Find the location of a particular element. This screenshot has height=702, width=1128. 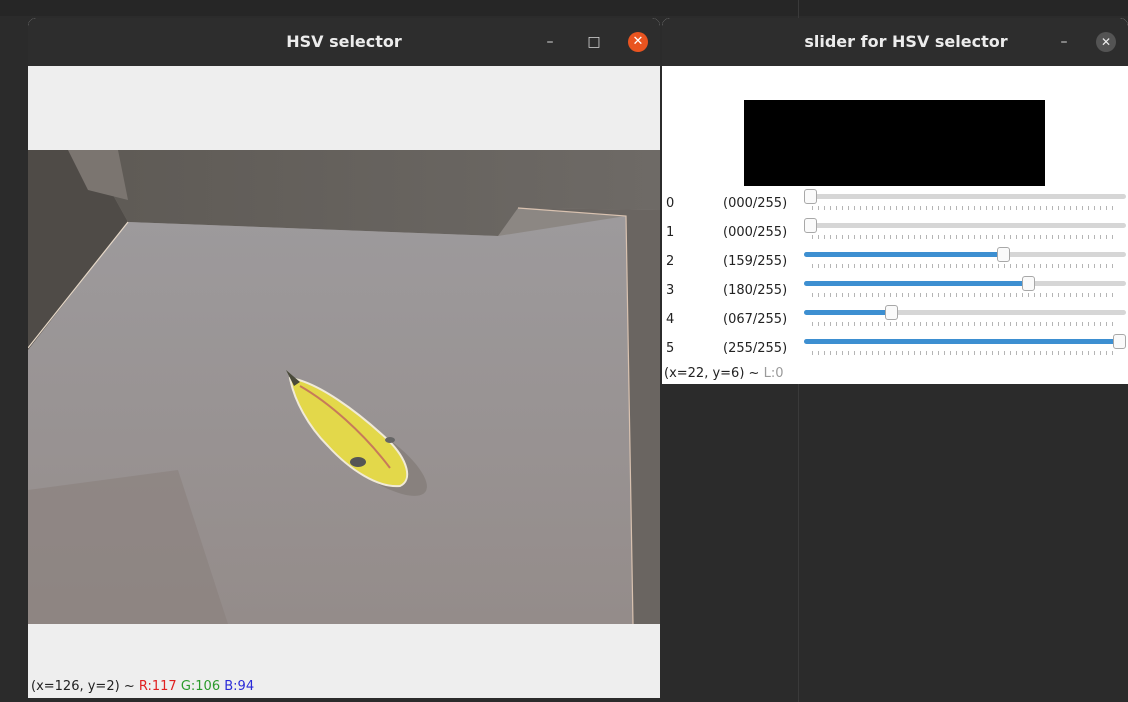

slider-row-3: 3 (180/255) is located at coordinates (895, 291).